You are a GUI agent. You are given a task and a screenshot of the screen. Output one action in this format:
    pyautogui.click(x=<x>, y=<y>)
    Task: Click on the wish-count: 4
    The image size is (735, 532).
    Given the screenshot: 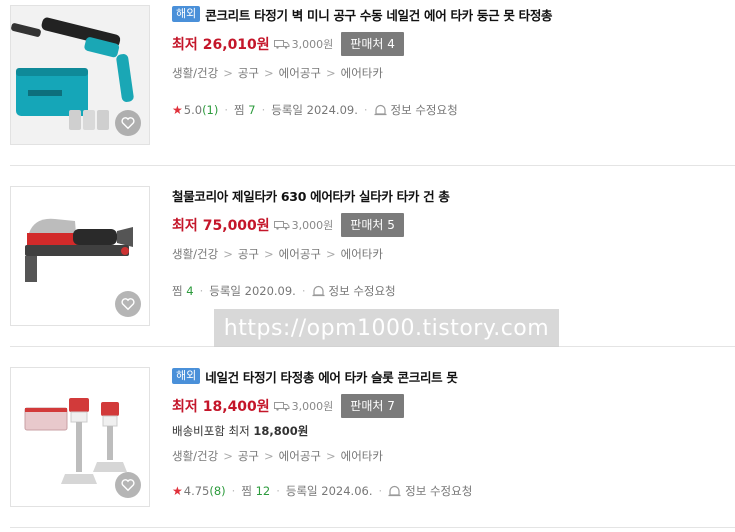 What is the action you would take?
    pyautogui.click(x=190, y=291)
    